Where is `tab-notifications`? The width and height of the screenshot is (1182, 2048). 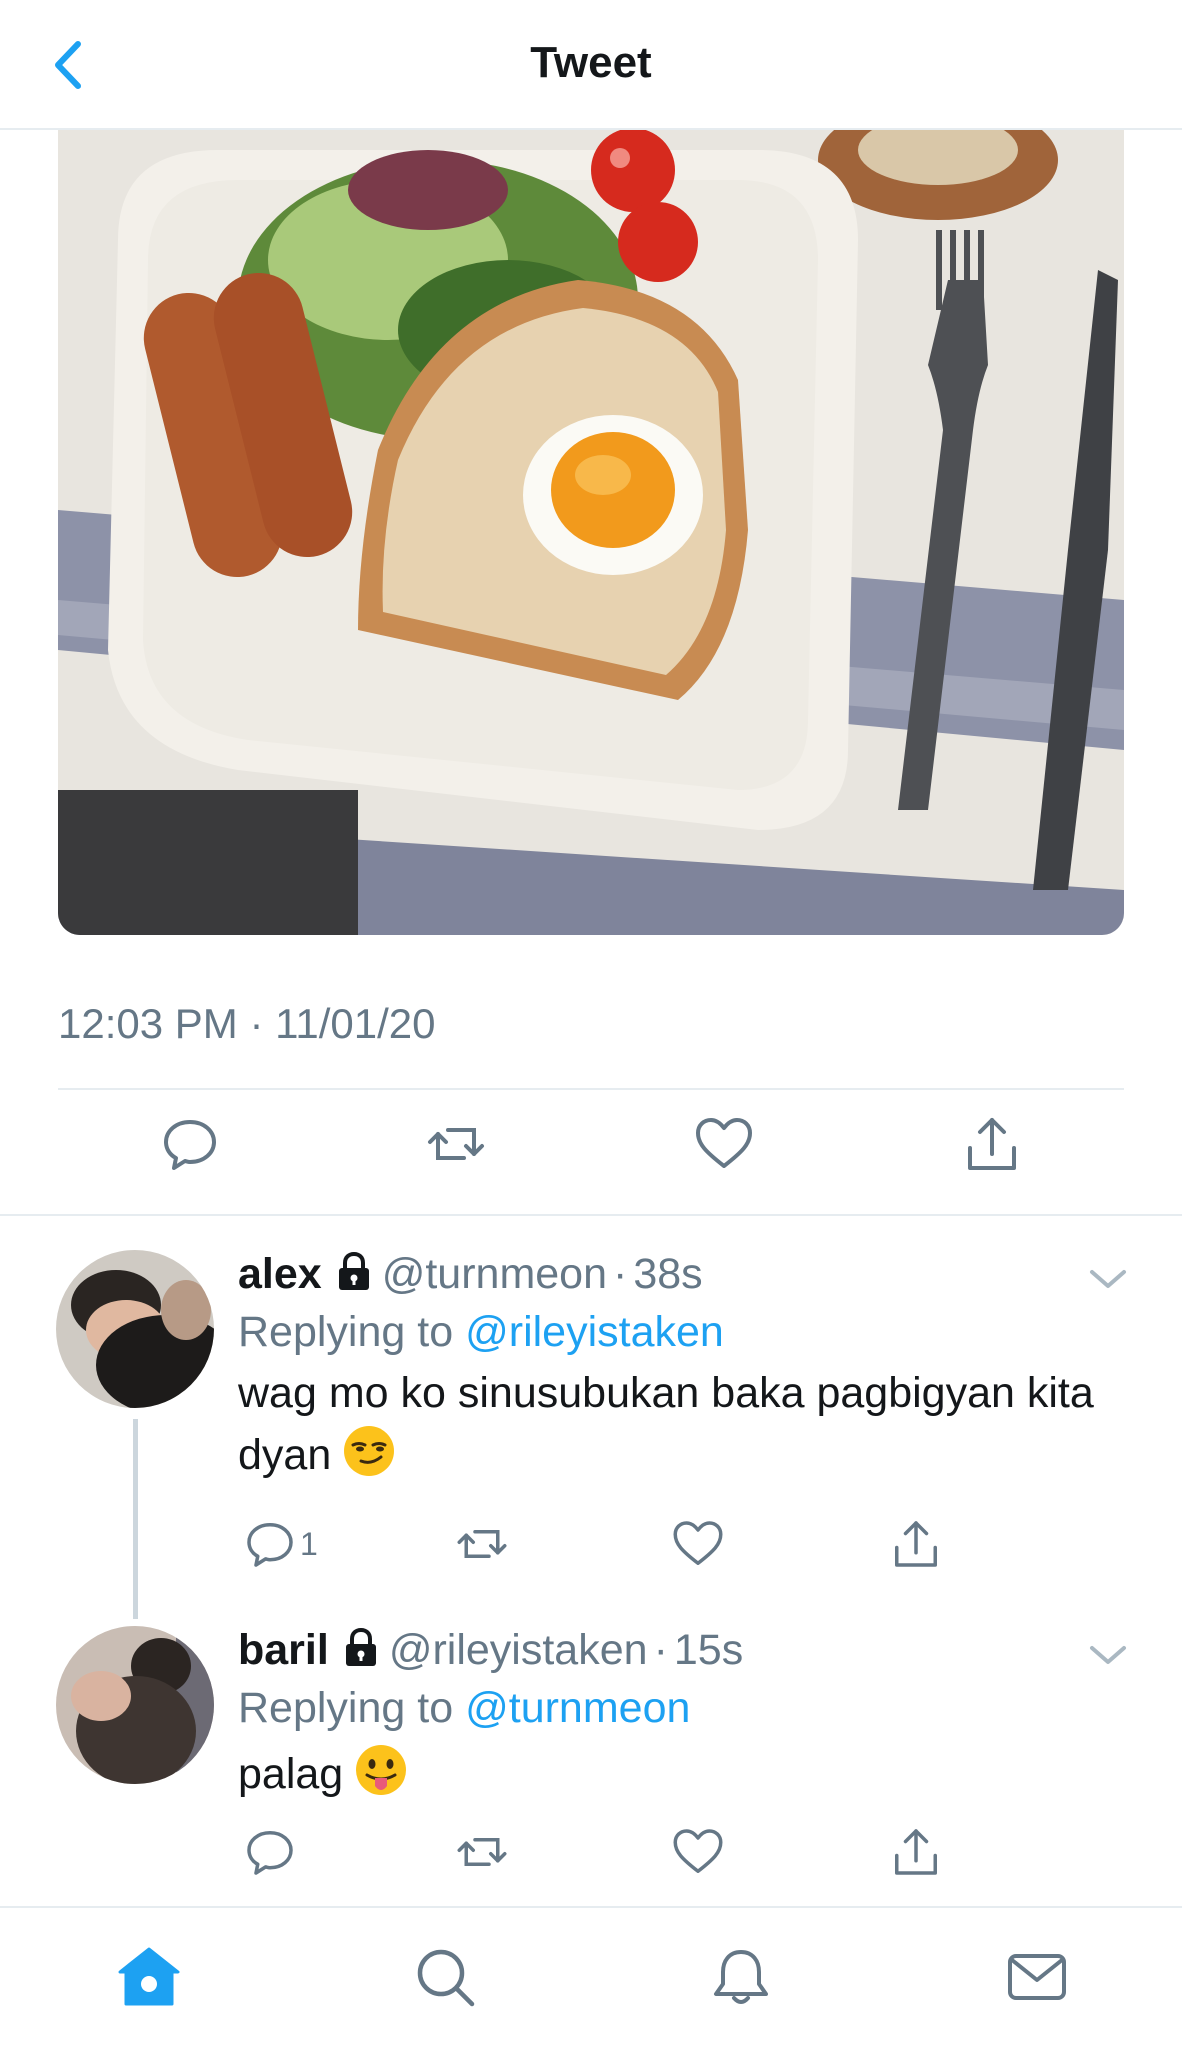 tab-notifications is located at coordinates (741, 1977).